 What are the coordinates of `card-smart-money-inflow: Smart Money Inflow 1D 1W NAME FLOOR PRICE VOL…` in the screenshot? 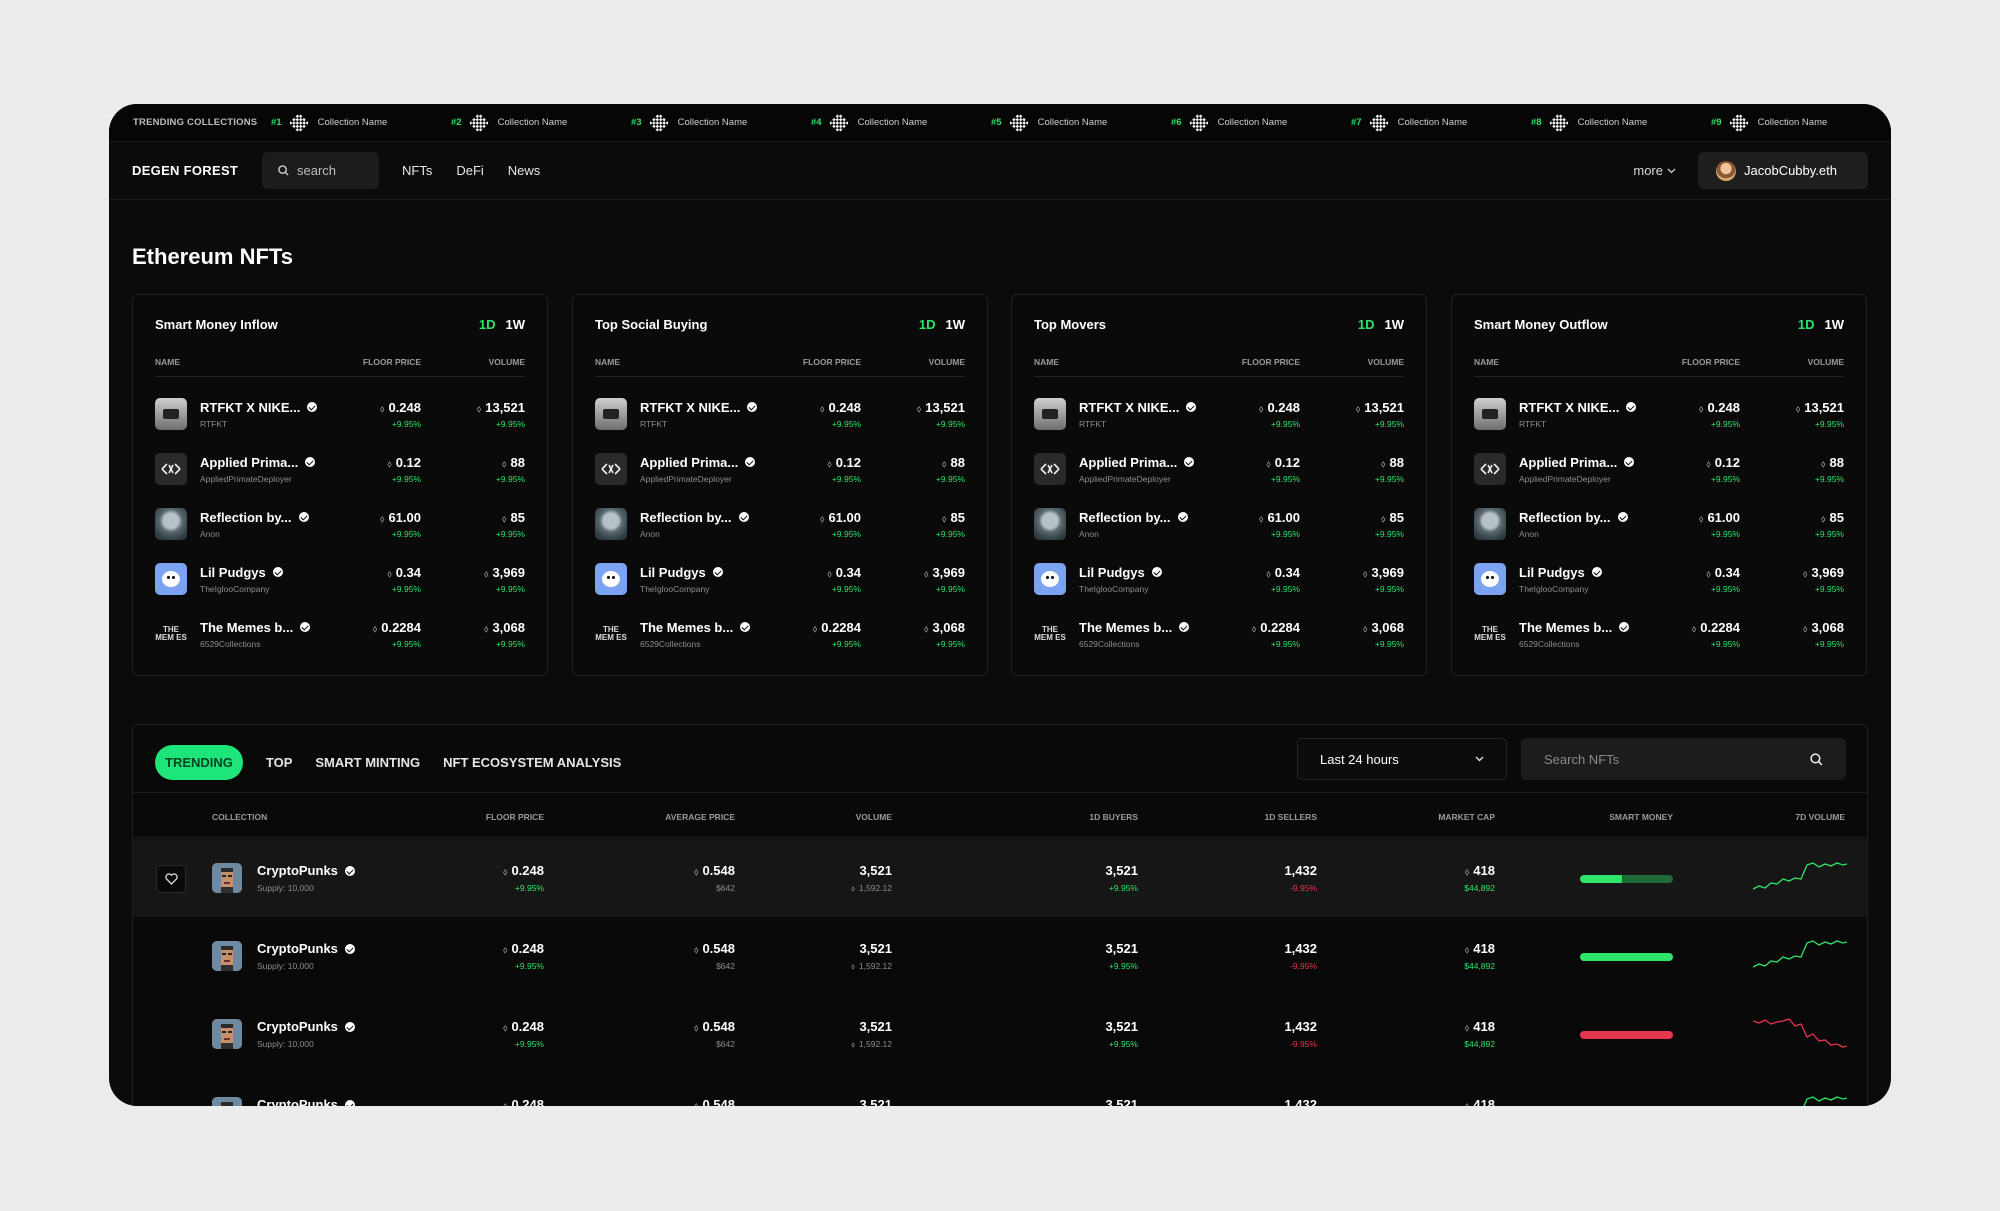 It's located at (340, 485).